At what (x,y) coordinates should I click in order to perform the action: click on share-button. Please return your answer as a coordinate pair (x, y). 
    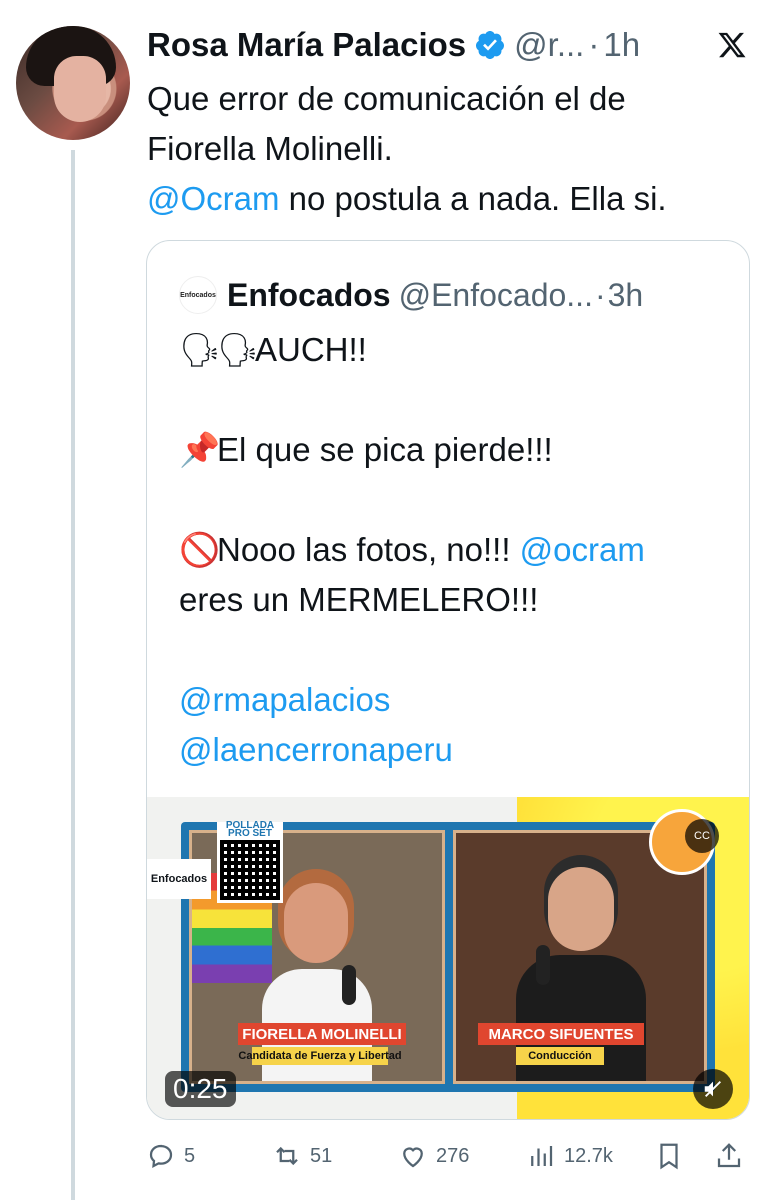
    Looking at the image, I should click on (729, 1156).